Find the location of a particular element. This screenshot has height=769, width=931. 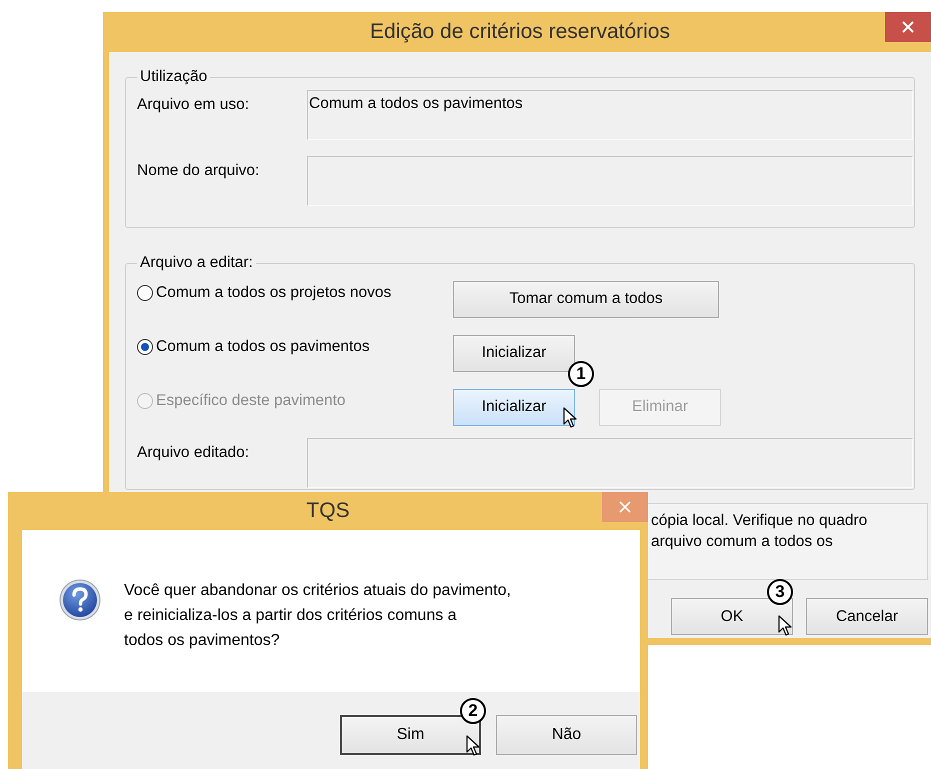

dialog-button: Não is located at coordinates (566, 735).